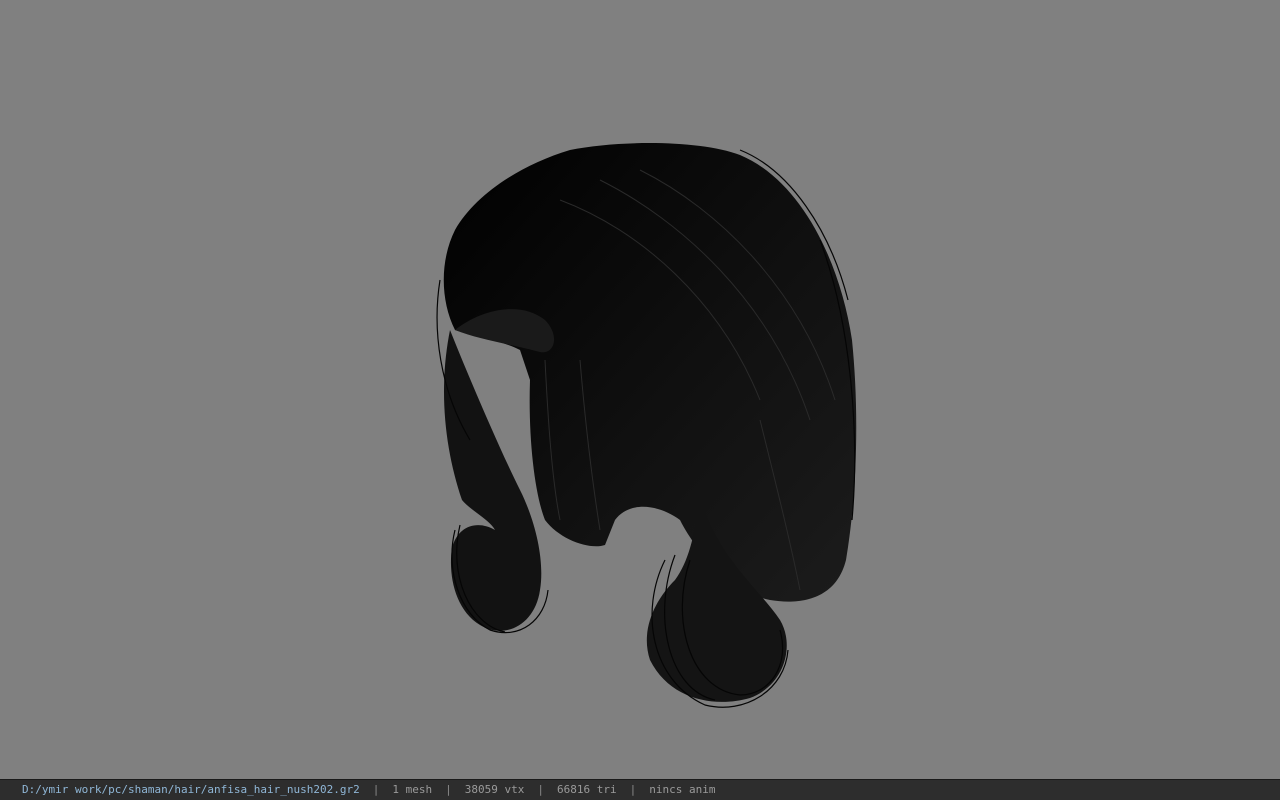 This screenshot has height=800, width=1280. What do you see at coordinates (587, 789) in the screenshot?
I see `triangle-count: 66816 tri` at bounding box center [587, 789].